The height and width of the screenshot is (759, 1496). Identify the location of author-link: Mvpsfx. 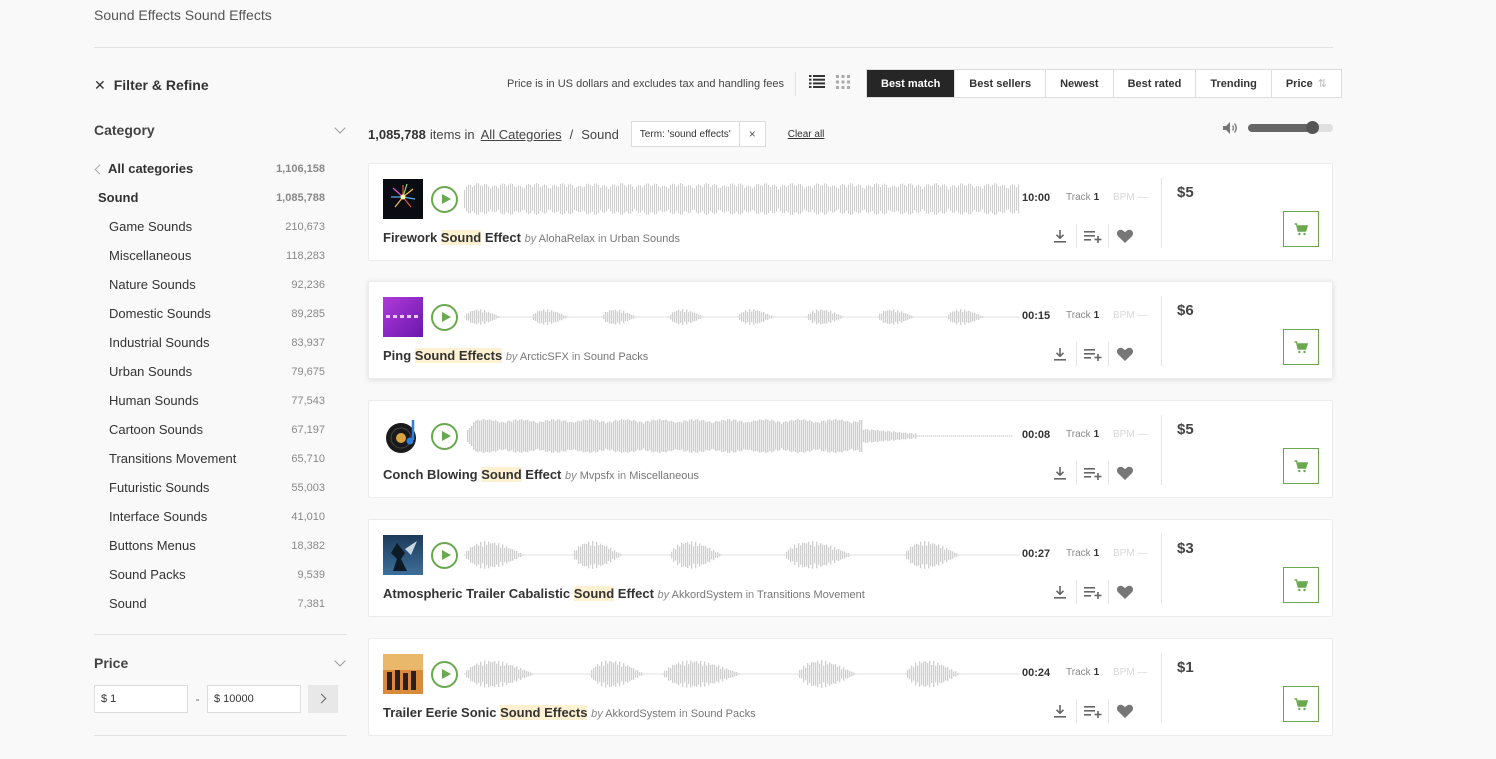
(597, 476).